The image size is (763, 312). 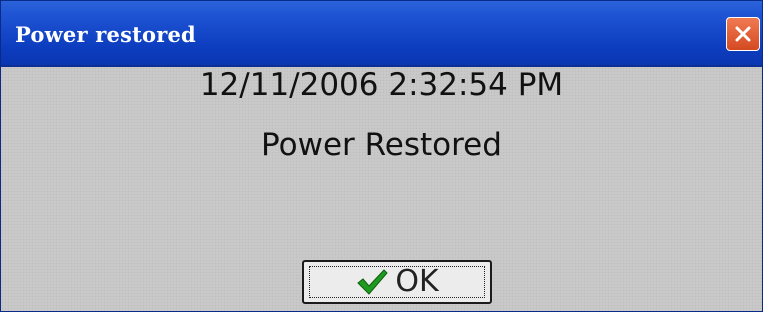 I want to click on close-button, so click(x=743, y=34).